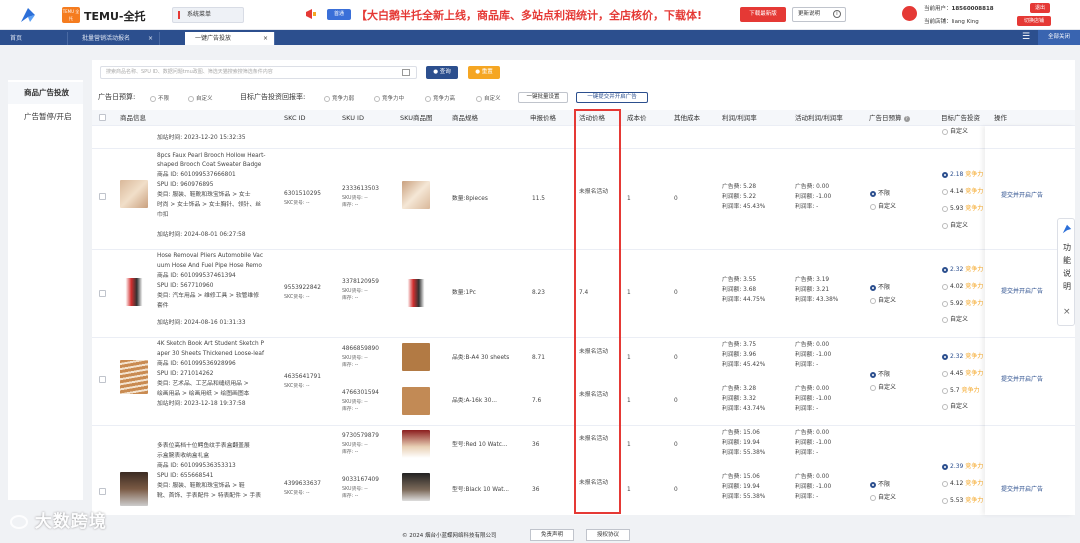  Describe the element at coordinates (739, 187) in the screenshot. I see `cell-text: 广告费: 5.28` at that location.